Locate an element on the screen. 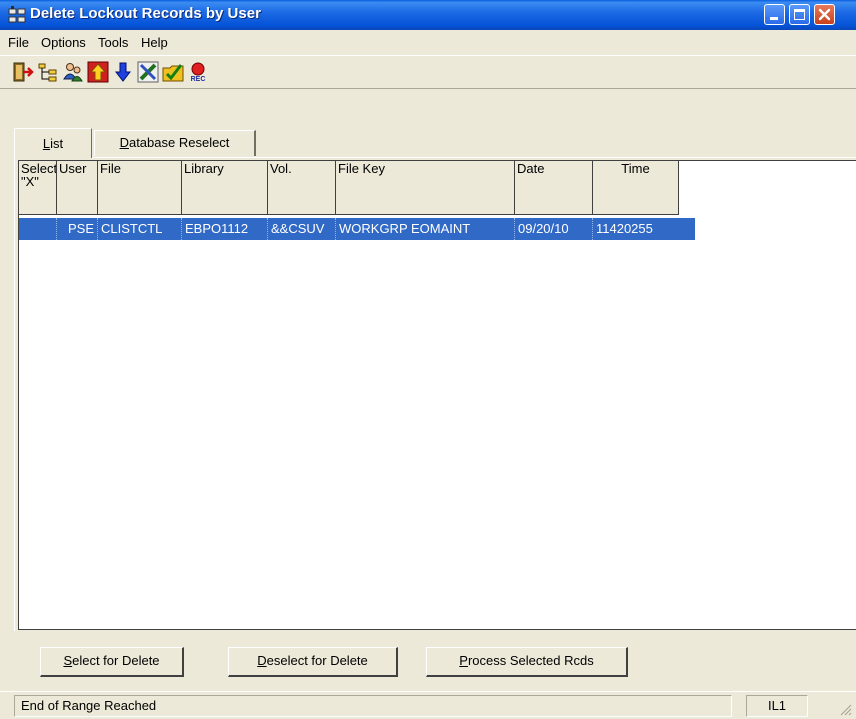 The height and width of the screenshot is (719, 856). rec-label: REC is located at coordinates (198, 79).